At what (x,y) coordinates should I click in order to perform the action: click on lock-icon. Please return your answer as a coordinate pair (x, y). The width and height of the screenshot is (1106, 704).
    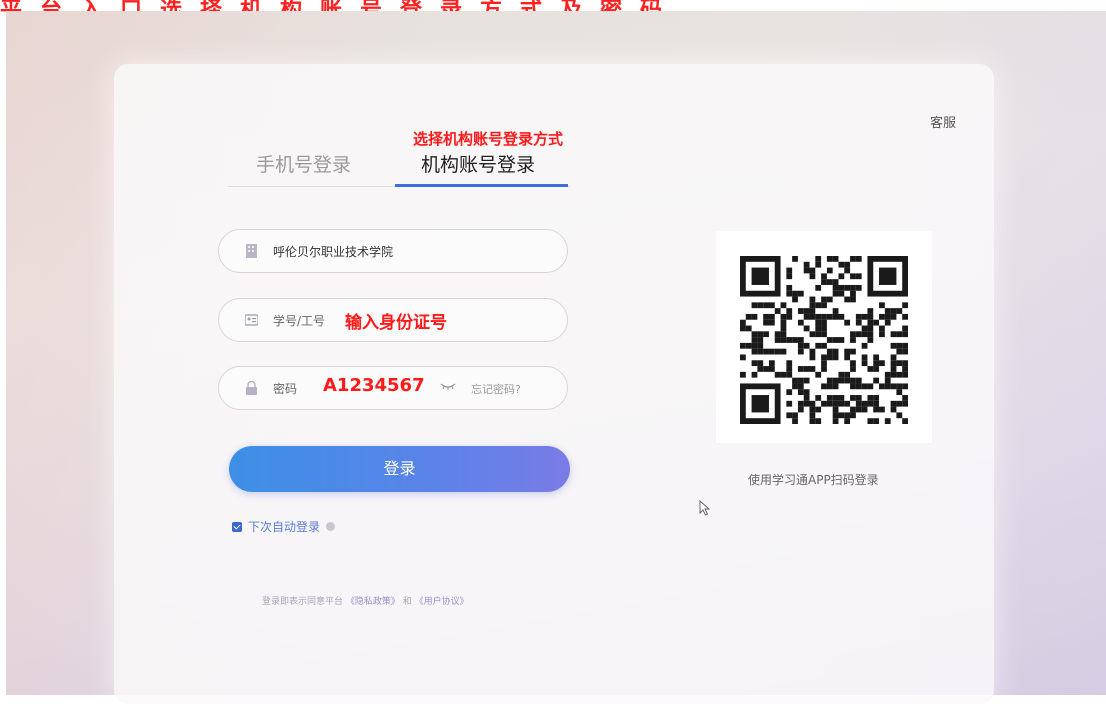
    Looking at the image, I should click on (251, 388).